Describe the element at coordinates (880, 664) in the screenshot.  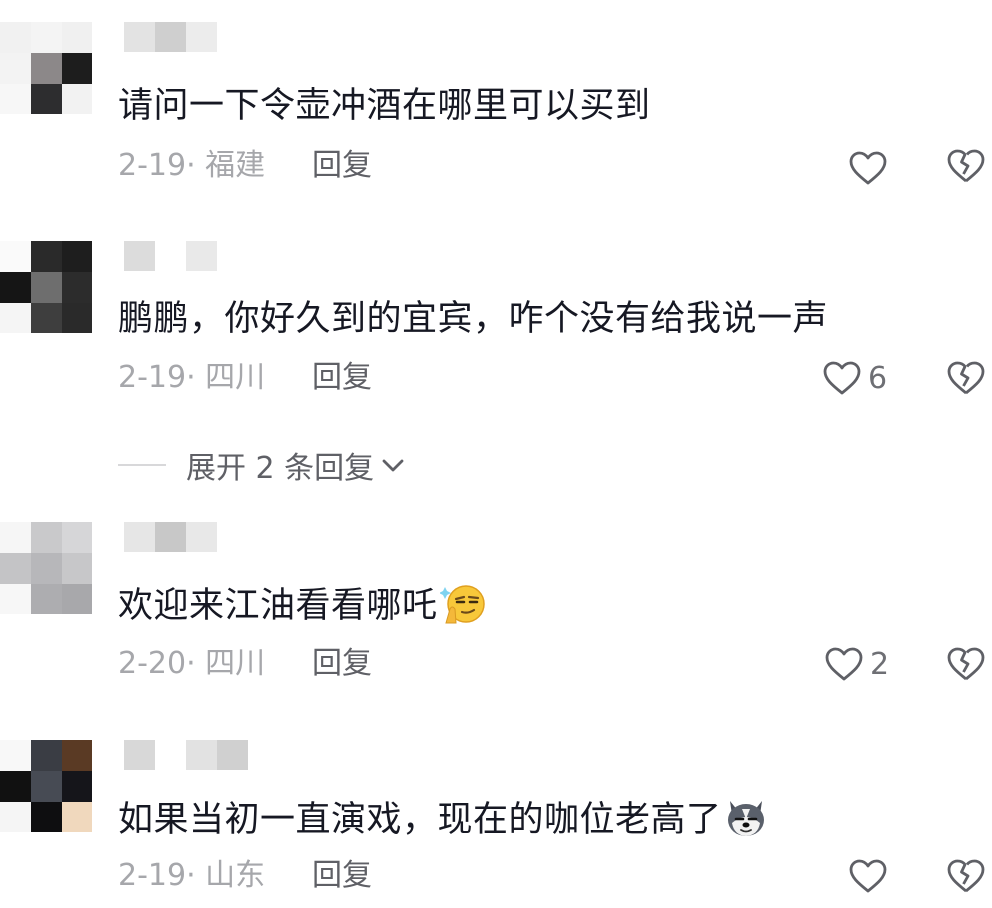
I see `like-count: 2` at that location.